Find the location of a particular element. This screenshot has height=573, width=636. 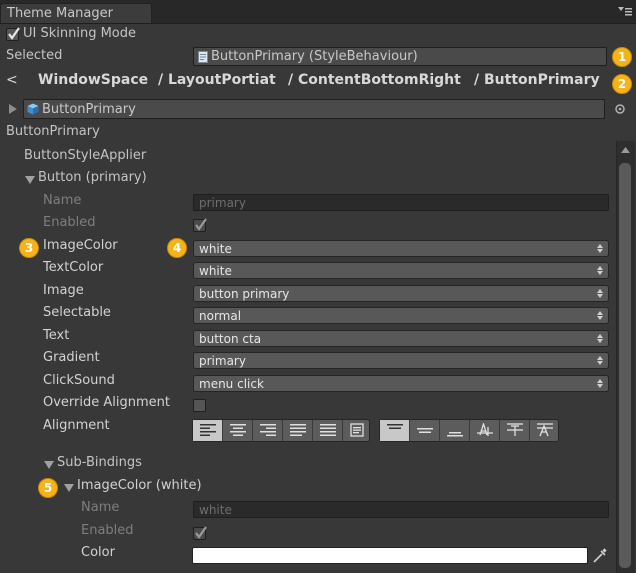

sub-binding-collapse-icon is located at coordinates (69, 488).